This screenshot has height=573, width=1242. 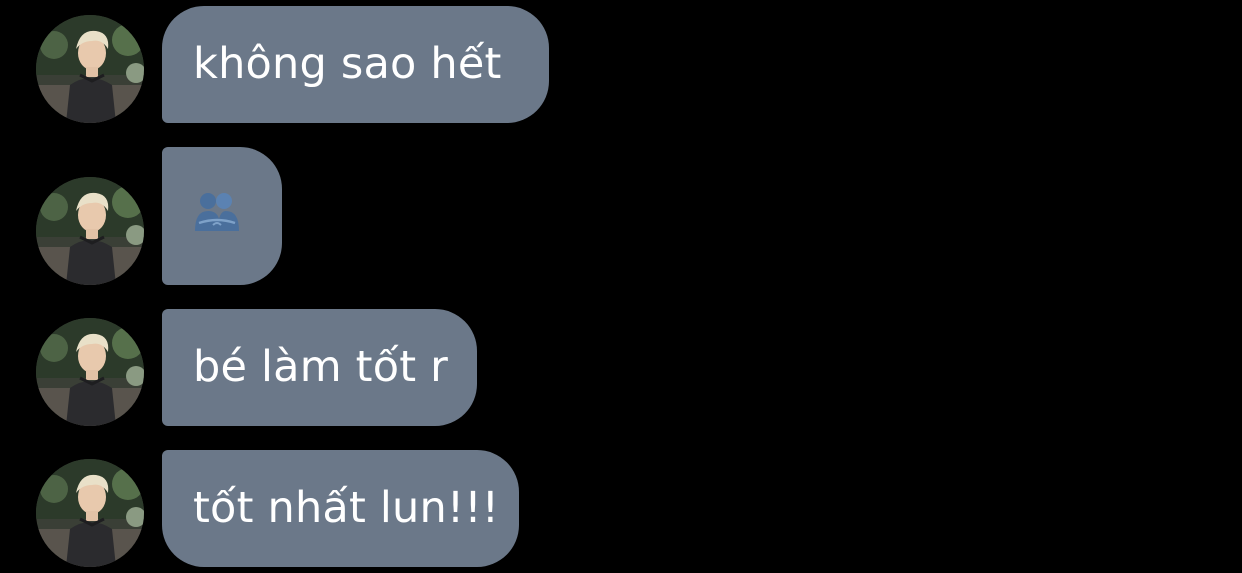 I want to click on message-bubble: không sao hết, so click(x=355, y=64).